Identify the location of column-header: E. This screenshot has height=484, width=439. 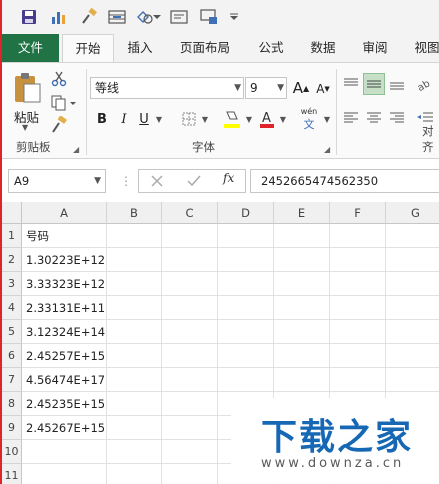
(302, 213).